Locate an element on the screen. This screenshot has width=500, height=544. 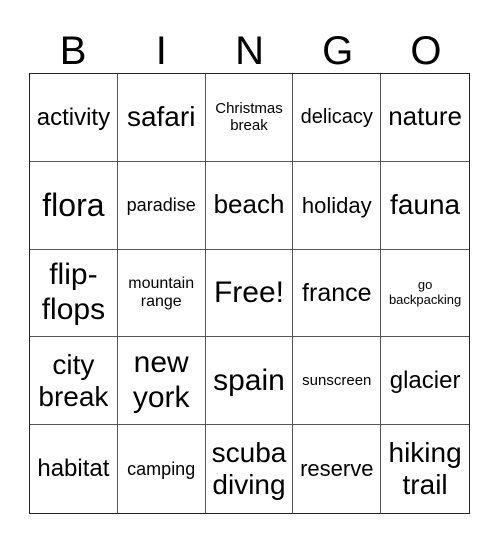
bingo-header: B I N G O is located at coordinates (249, 51).